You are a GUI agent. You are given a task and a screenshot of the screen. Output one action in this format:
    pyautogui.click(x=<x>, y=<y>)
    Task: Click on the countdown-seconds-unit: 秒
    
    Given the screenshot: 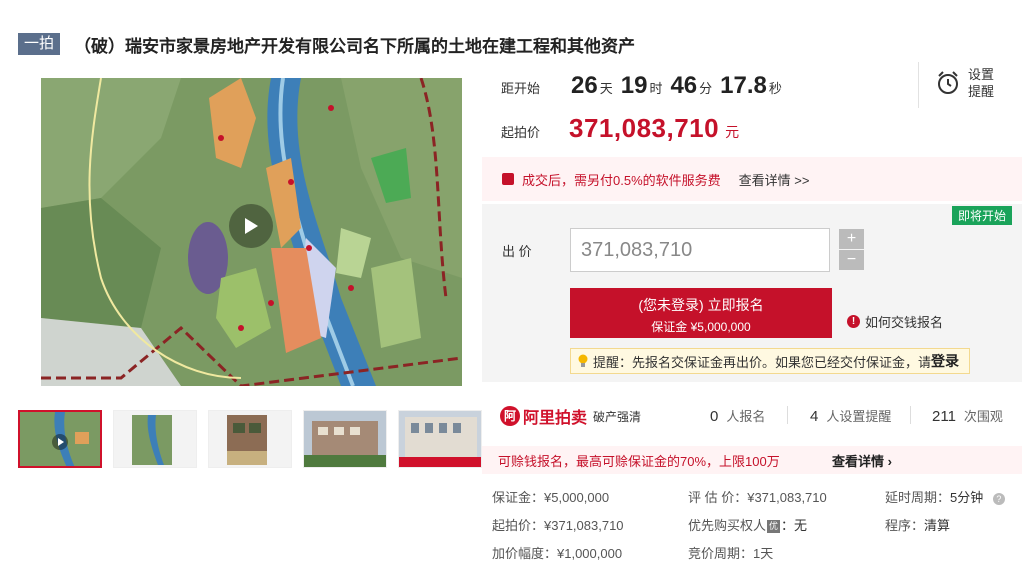 What is the action you would take?
    pyautogui.click(x=775, y=88)
    